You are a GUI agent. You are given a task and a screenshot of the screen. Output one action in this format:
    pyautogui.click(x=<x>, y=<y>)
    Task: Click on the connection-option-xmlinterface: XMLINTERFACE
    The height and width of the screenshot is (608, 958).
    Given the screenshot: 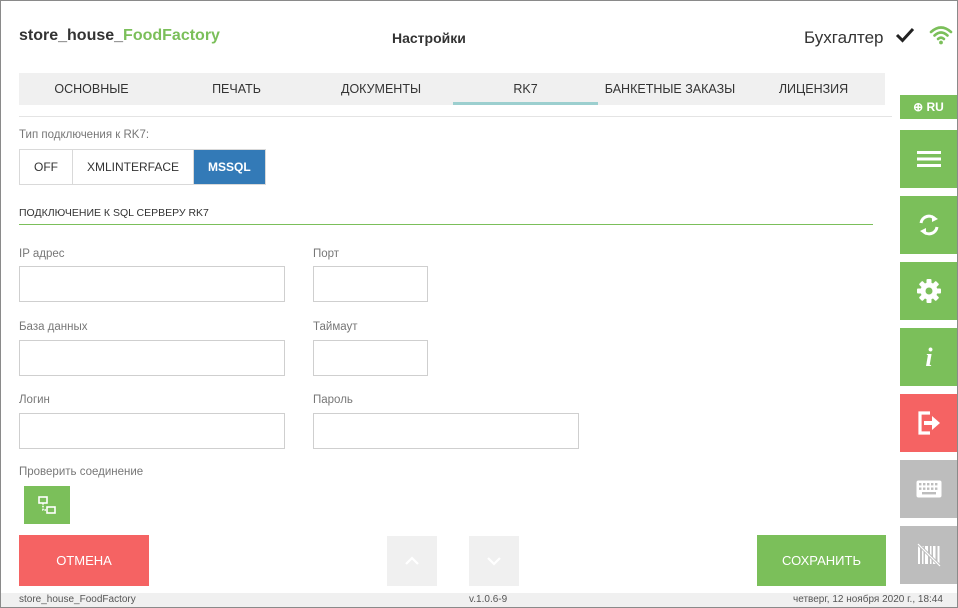 What is the action you would take?
    pyautogui.click(x=134, y=167)
    